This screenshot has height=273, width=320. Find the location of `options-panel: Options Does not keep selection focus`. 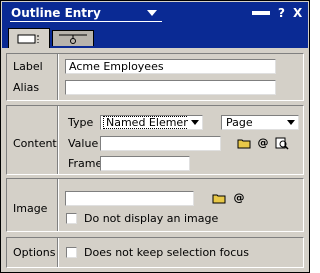

options-panel: Options Does not keep selection focus is located at coordinates (155, 252).